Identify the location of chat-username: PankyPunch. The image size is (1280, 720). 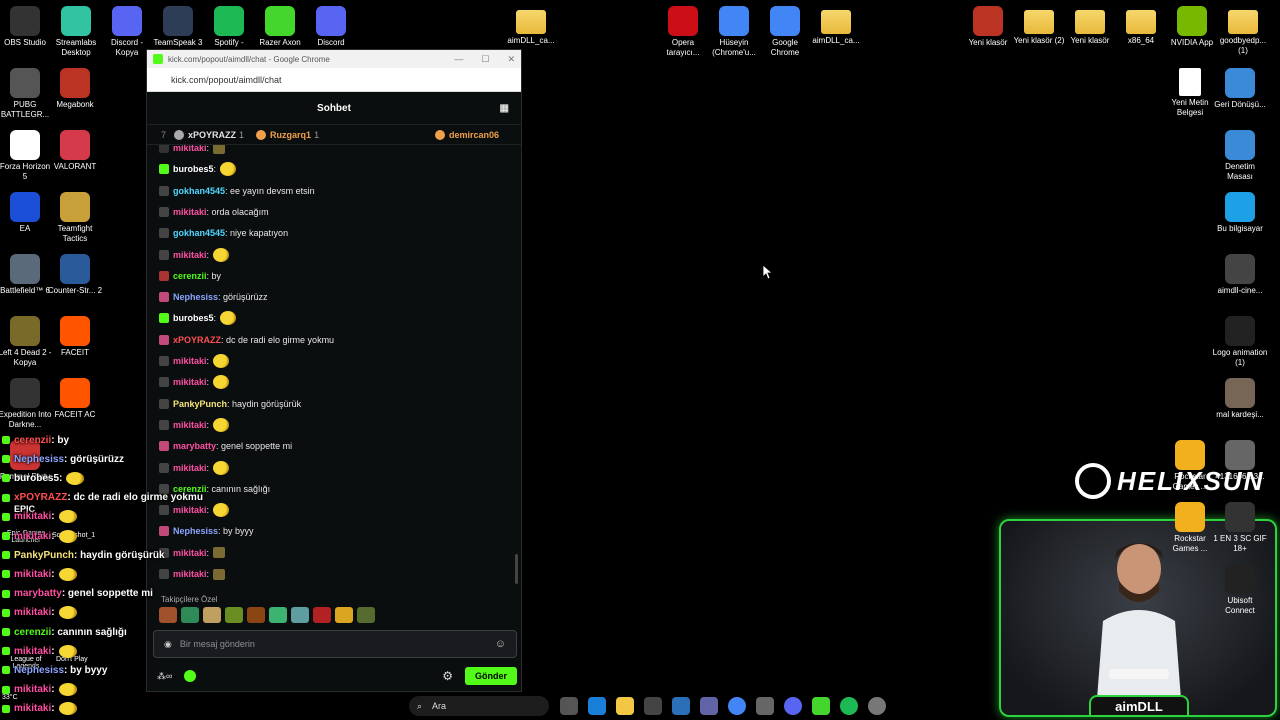
(200, 404).